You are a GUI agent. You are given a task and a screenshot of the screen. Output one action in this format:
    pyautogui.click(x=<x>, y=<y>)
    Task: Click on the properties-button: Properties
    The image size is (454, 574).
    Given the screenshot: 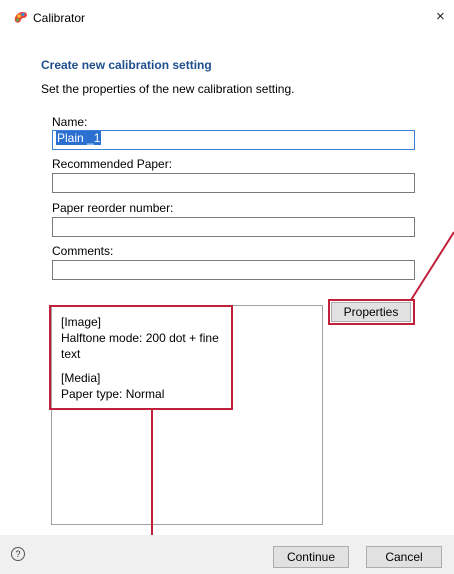 What is the action you would take?
    pyautogui.click(x=371, y=312)
    